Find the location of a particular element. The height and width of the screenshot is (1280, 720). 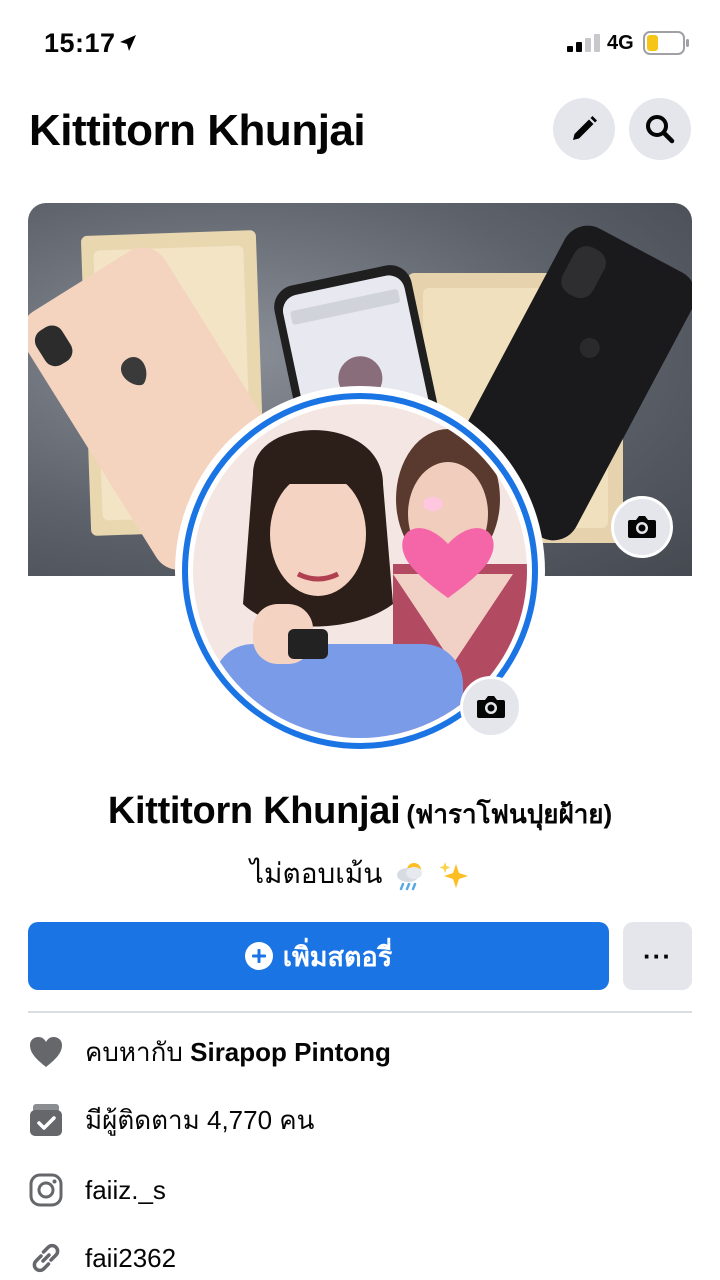

divider is located at coordinates (360, 1012).